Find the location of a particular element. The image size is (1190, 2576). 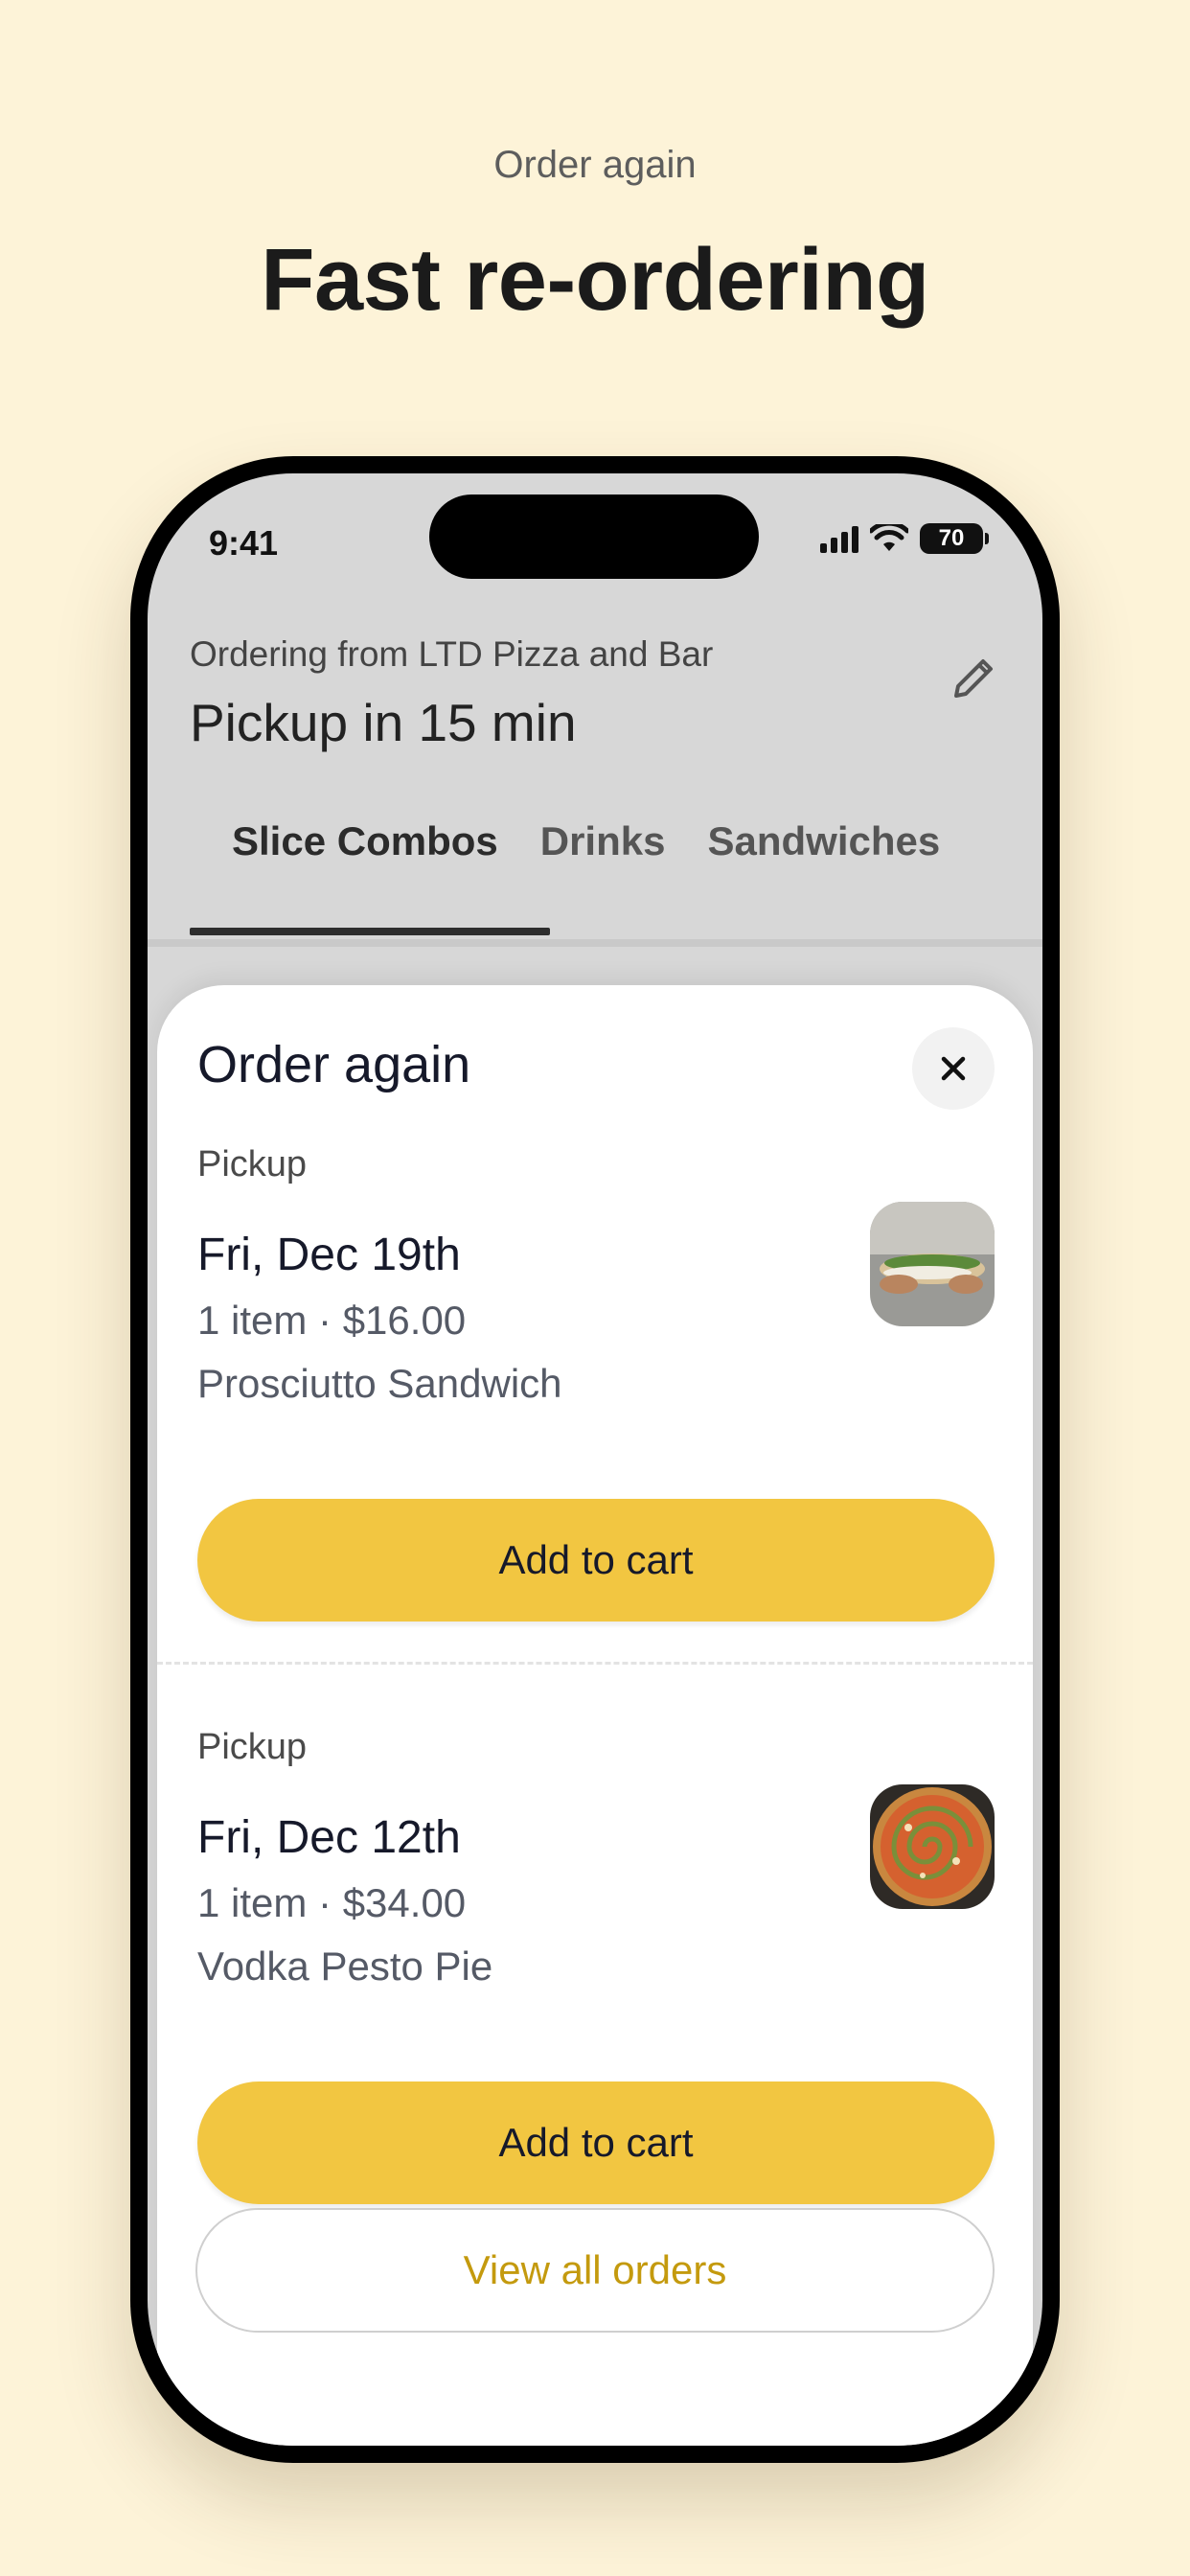

dynamic-island is located at coordinates (594, 536).